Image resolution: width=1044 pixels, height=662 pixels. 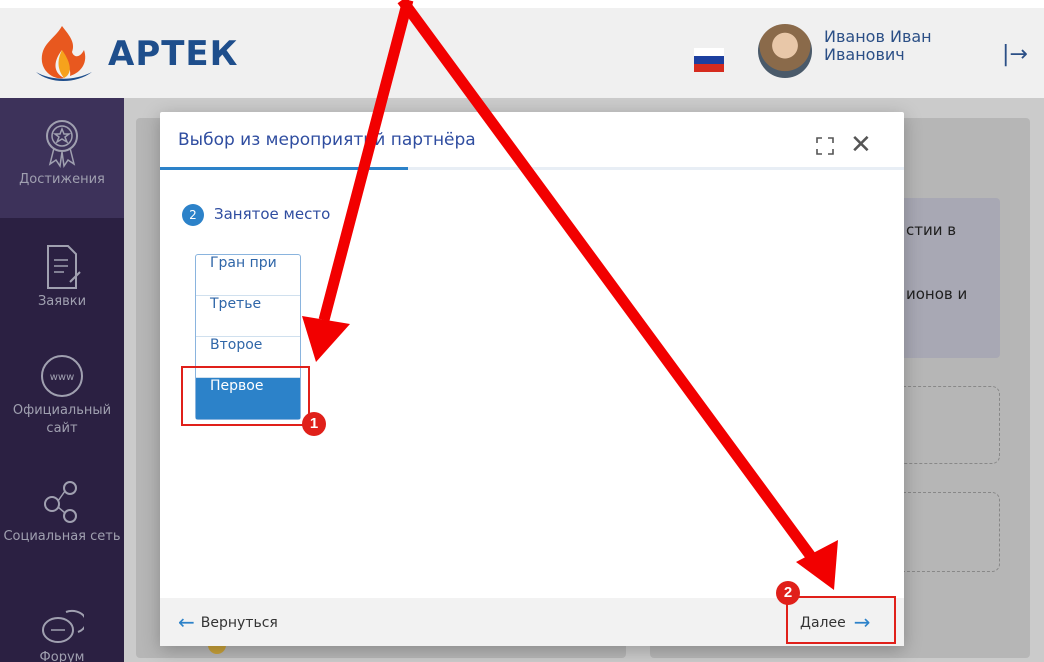 I want to click on step-number-badge: 2, so click(x=193, y=215).